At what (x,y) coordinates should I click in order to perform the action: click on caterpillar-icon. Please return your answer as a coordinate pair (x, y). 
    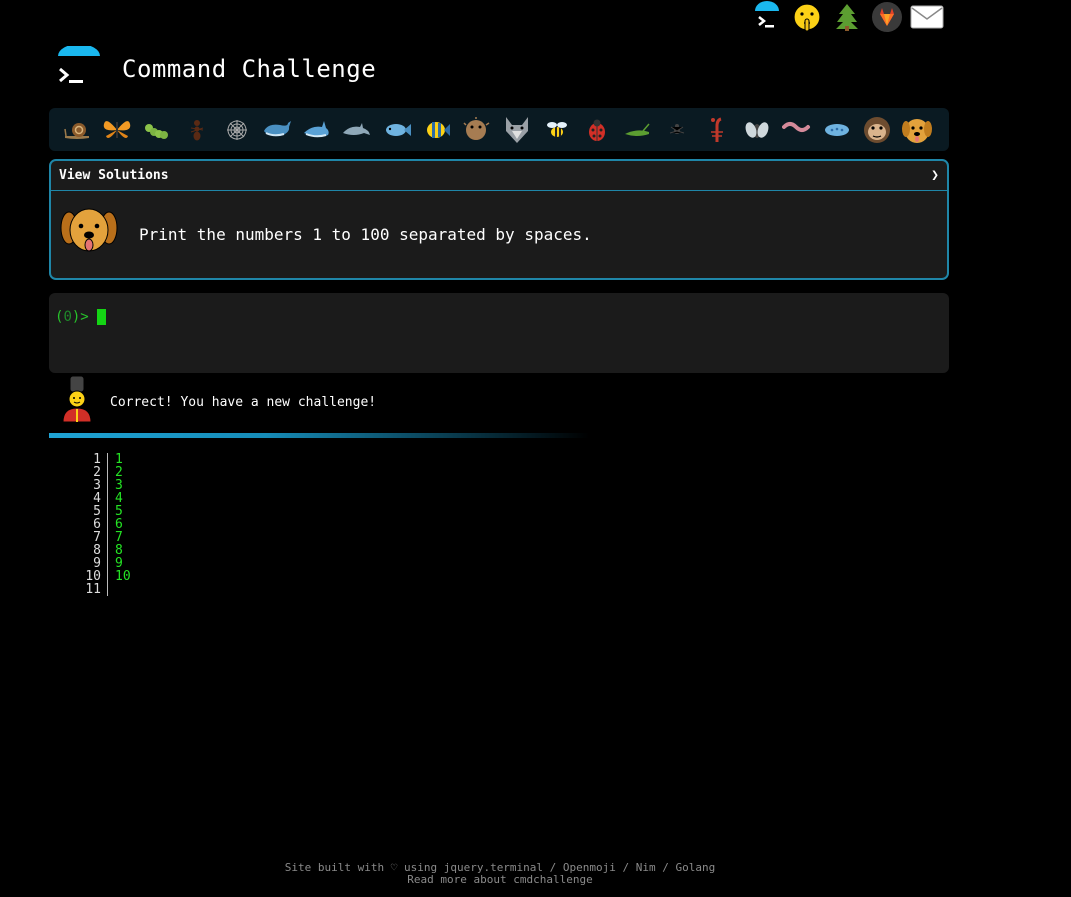
    Looking at the image, I should click on (157, 130).